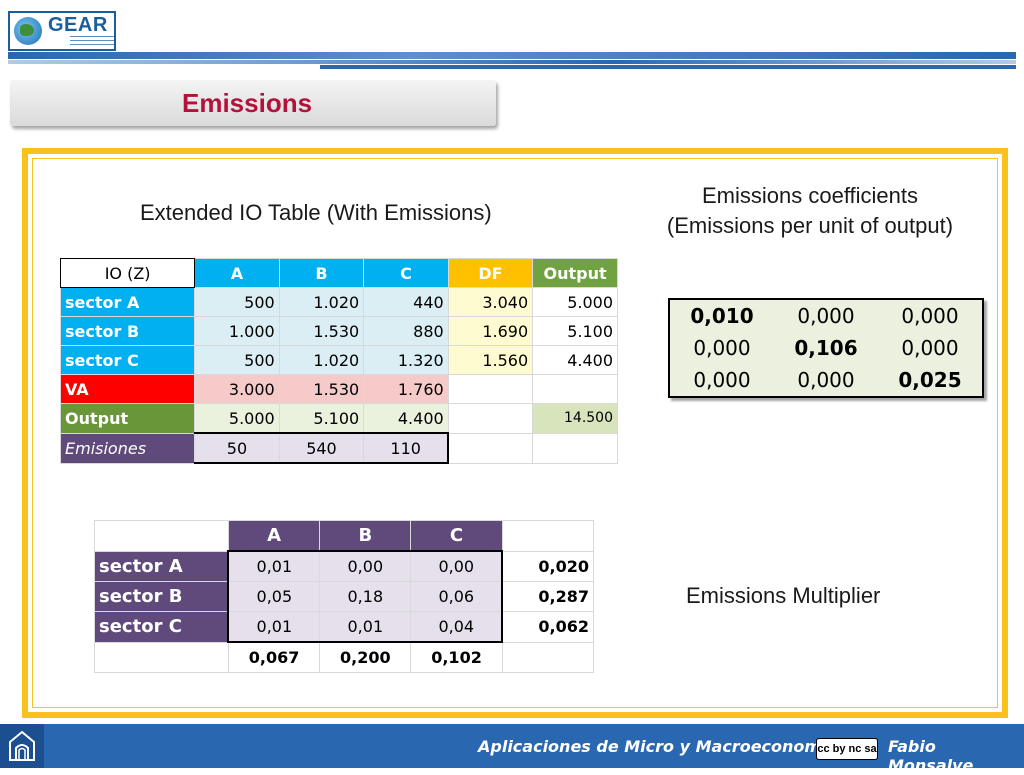 This screenshot has width=1024, height=775. I want to click on io-total-output: 14.500, so click(575, 418).